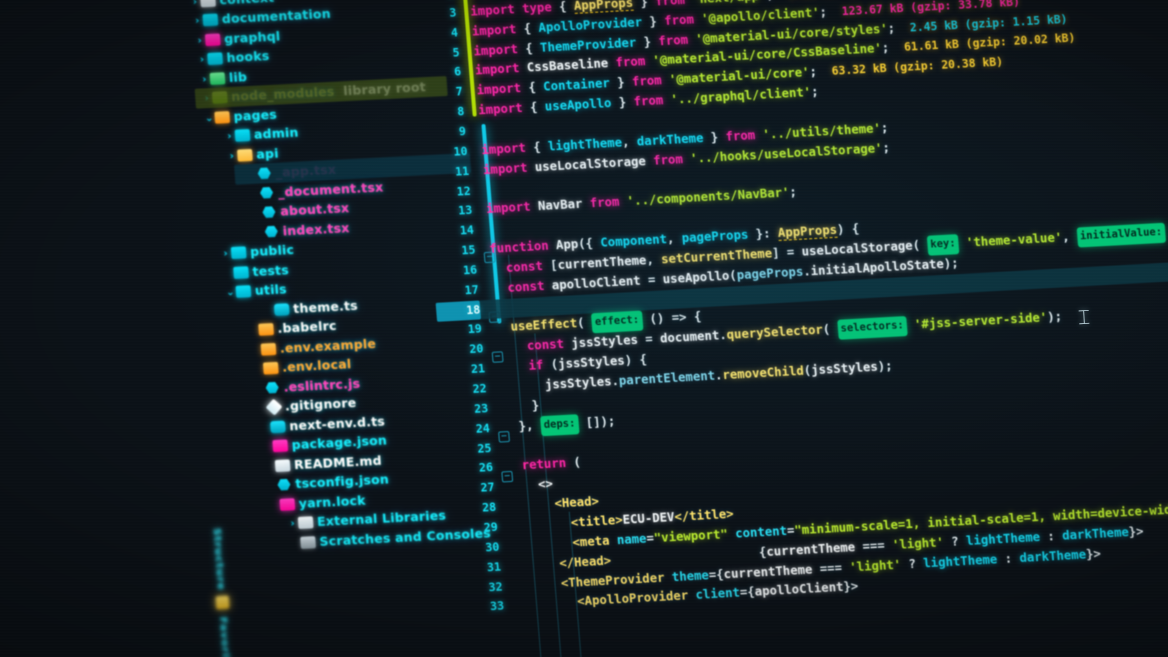 This screenshot has height=657, width=1168. Describe the element at coordinates (266, 329) in the screenshot. I see `babel-file-icon` at that location.